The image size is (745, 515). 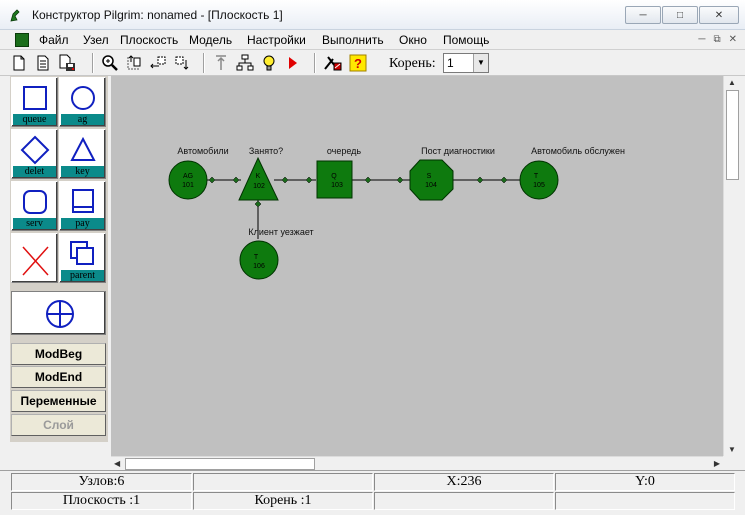 What do you see at coordinates (372, 492) in the screenshot?
I see `status-bar: Узлов:6 X:236 Y:0 Плоскость :1 Корень :1` at bounding box center [372, 492].